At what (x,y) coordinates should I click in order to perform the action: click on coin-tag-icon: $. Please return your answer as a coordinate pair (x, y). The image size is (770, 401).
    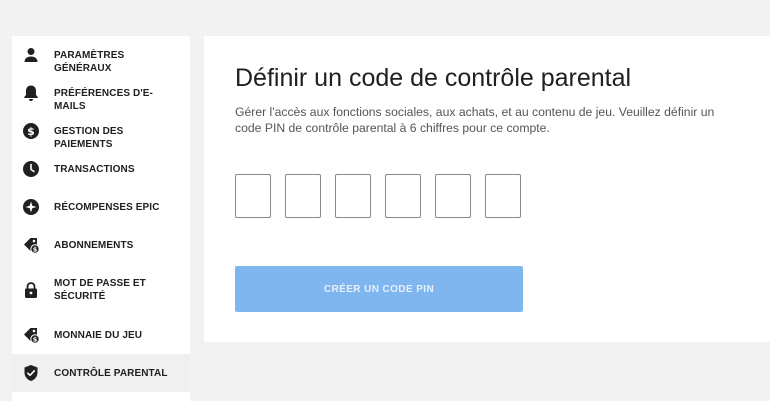
    Looking at the image, I should click on (31, 335).